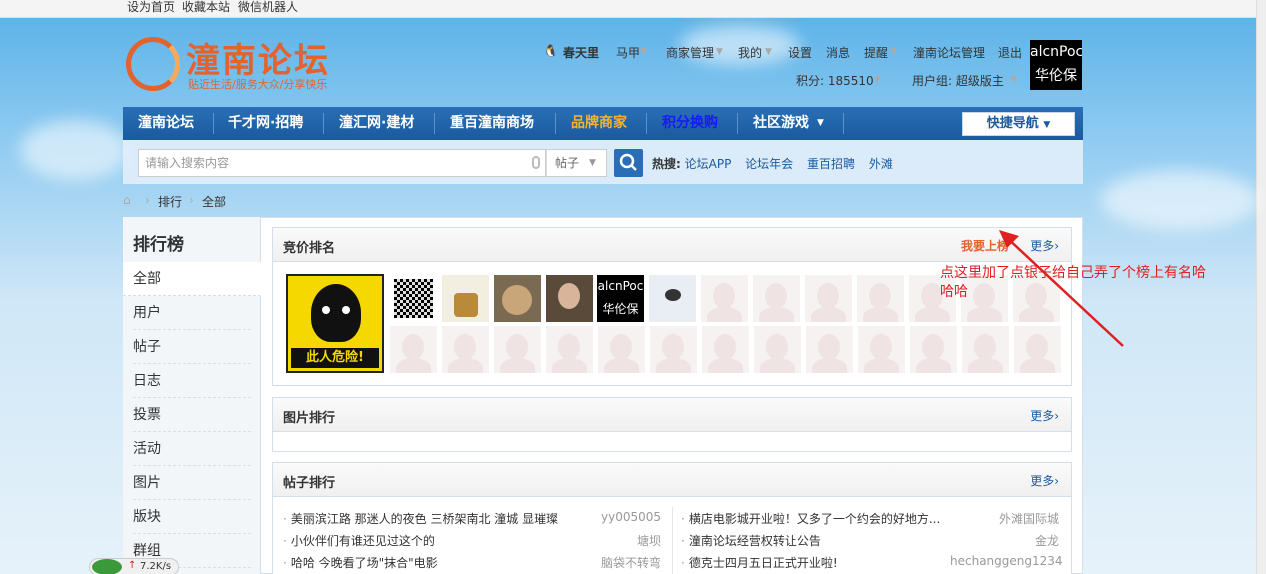 The width and height of the screenshot is (1266, 574). I want to click on menu-item-majia: 马甲, so click(628, 52).